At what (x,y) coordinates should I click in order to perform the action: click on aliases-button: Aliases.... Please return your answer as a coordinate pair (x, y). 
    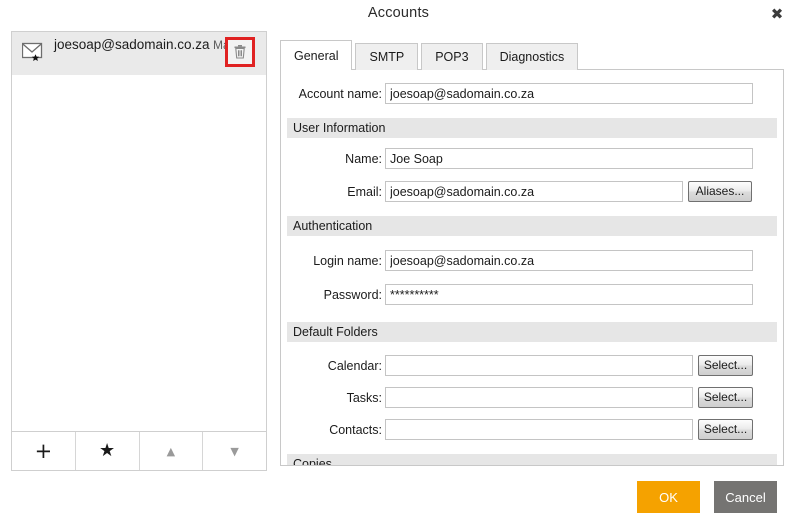
    Looking at the image, I should click on (720, 191).